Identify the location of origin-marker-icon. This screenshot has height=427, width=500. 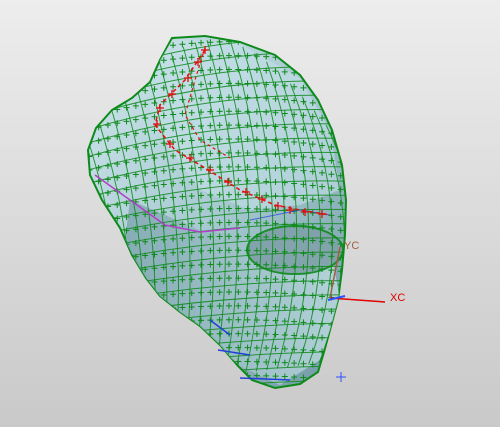
(341, 377).